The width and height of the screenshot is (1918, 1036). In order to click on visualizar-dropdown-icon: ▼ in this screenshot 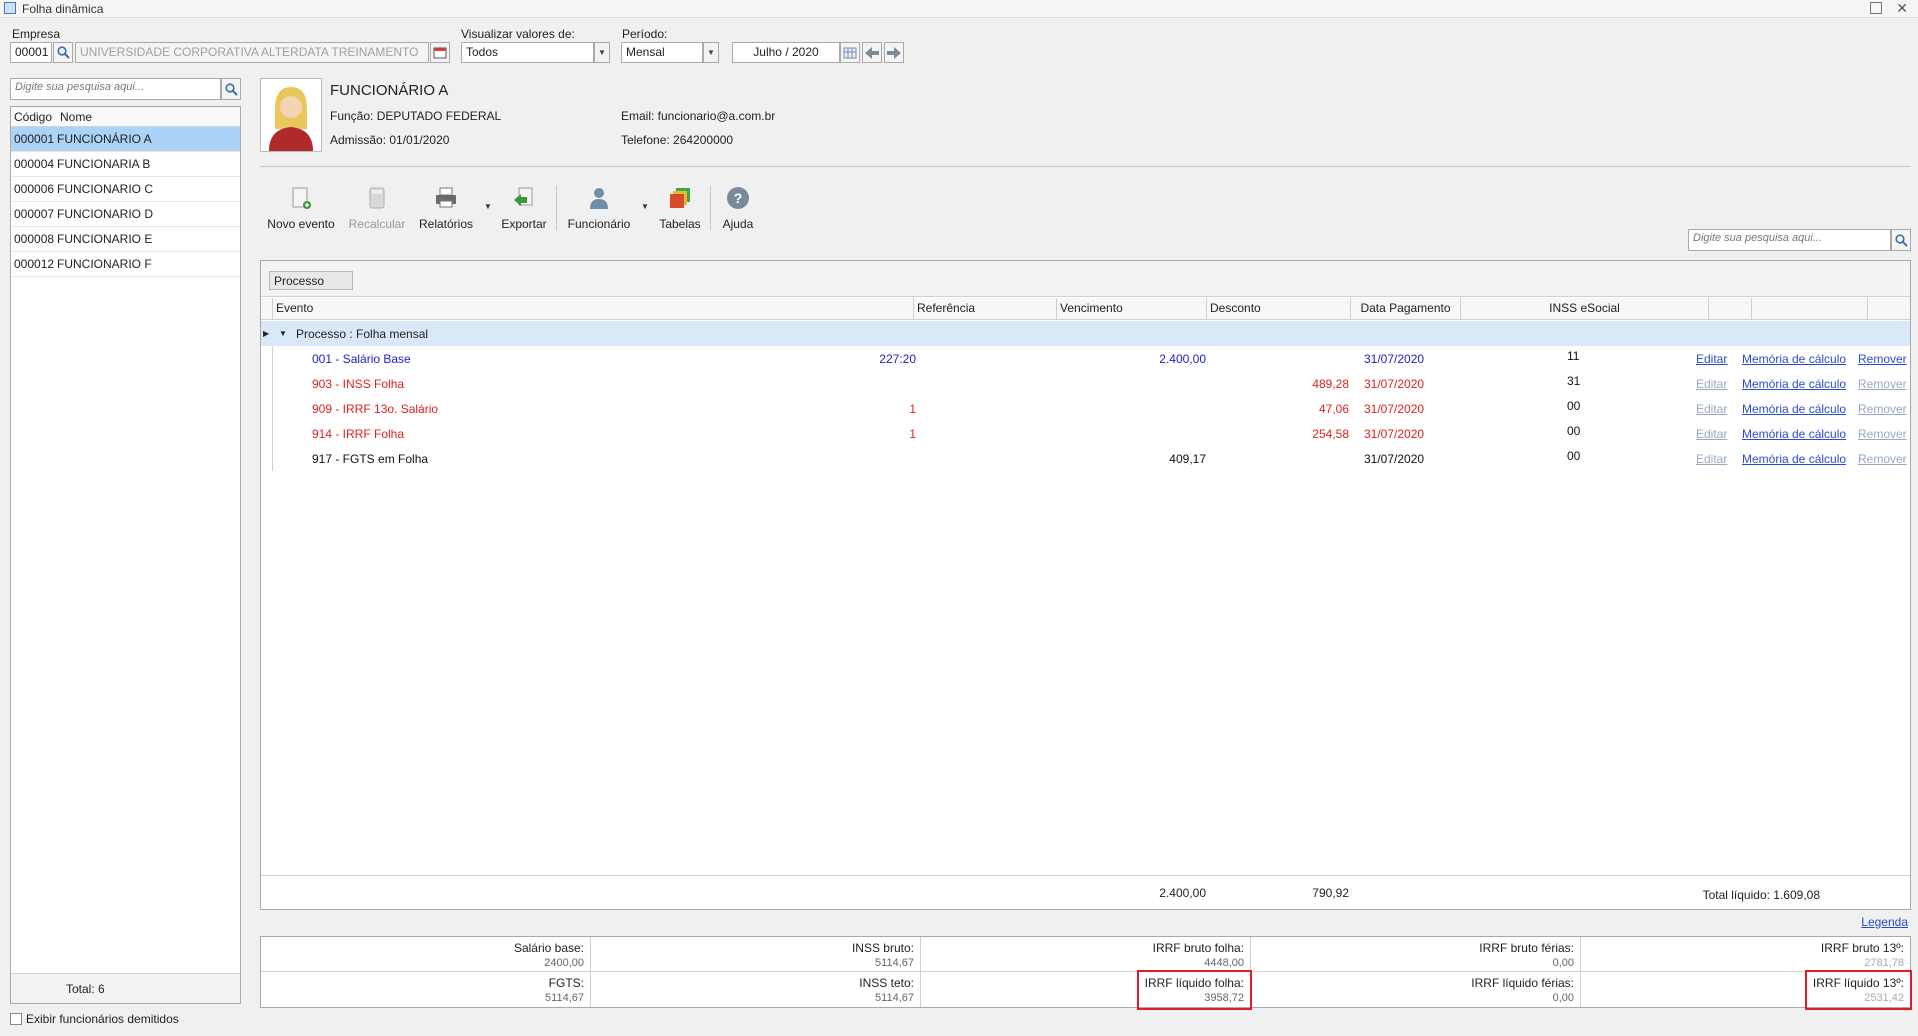, I will do `click(602, 52)`.